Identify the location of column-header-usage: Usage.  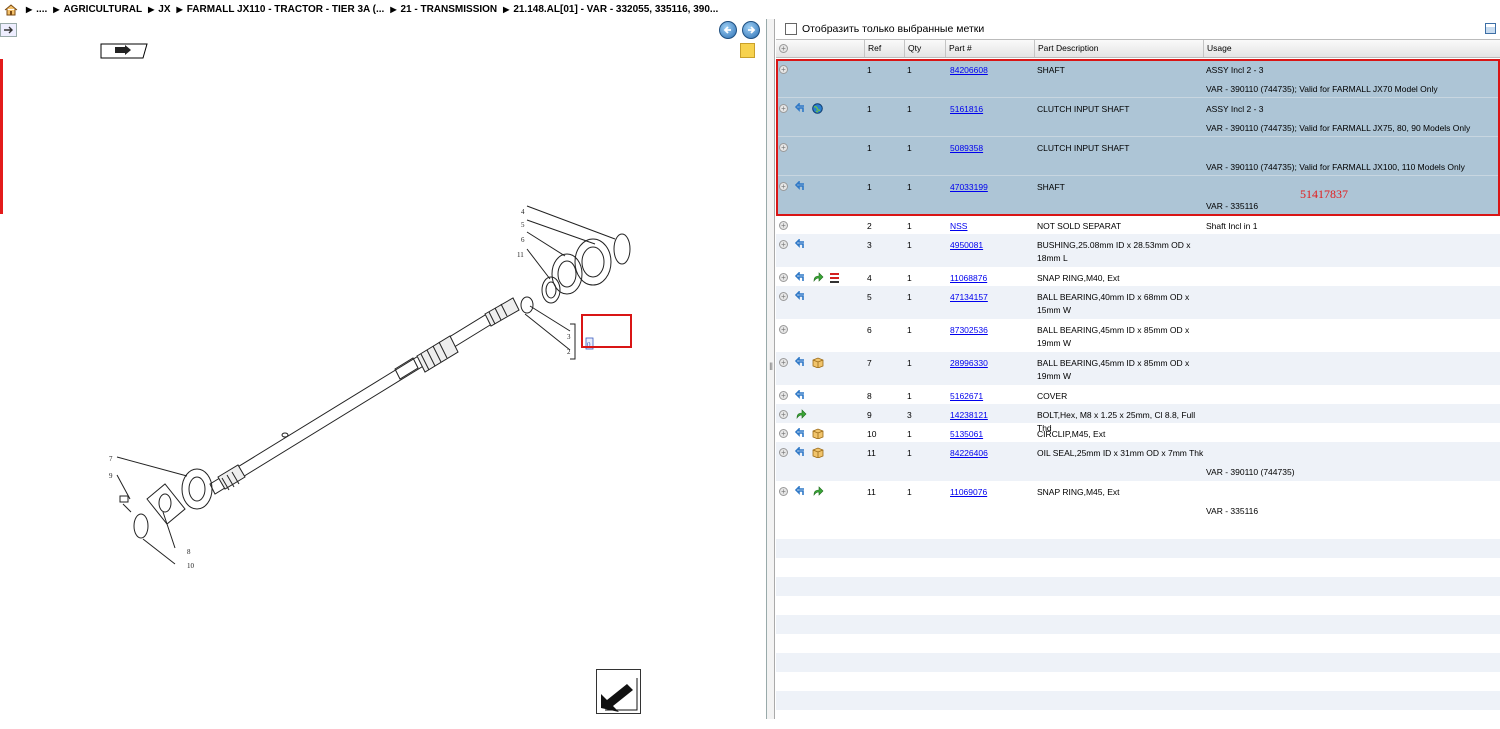
(1351, 48).